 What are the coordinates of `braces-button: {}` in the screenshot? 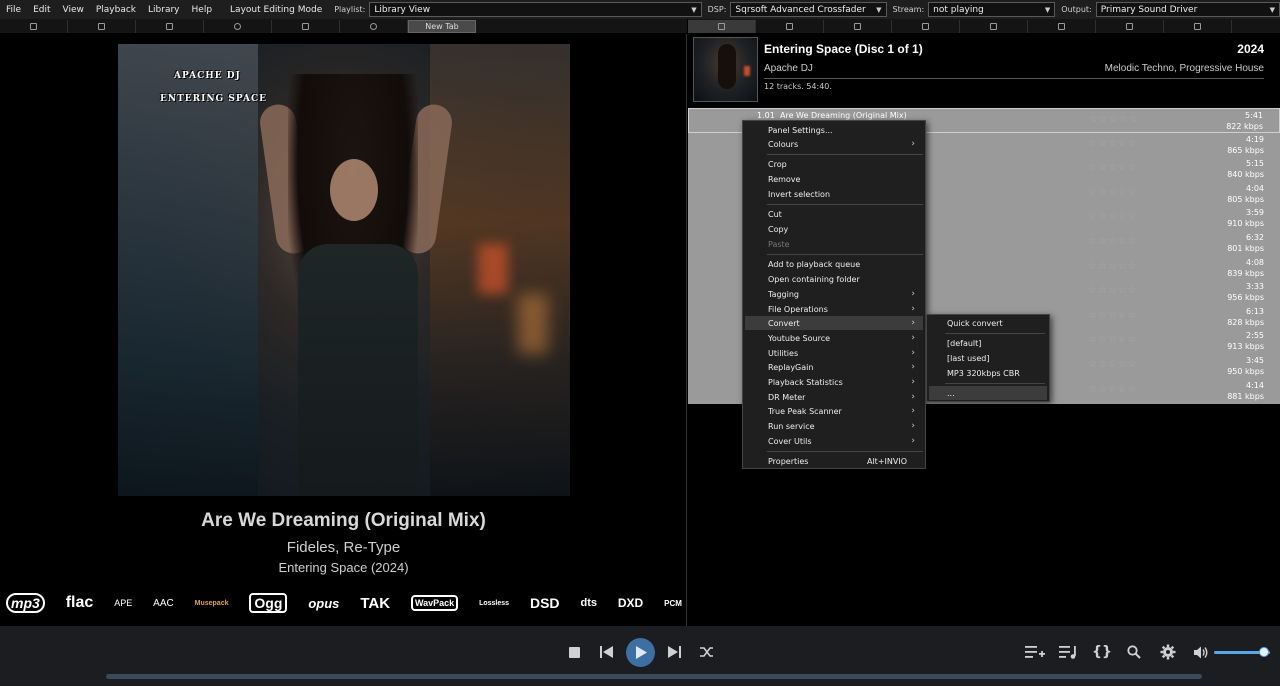 It's located at (1102, 652).